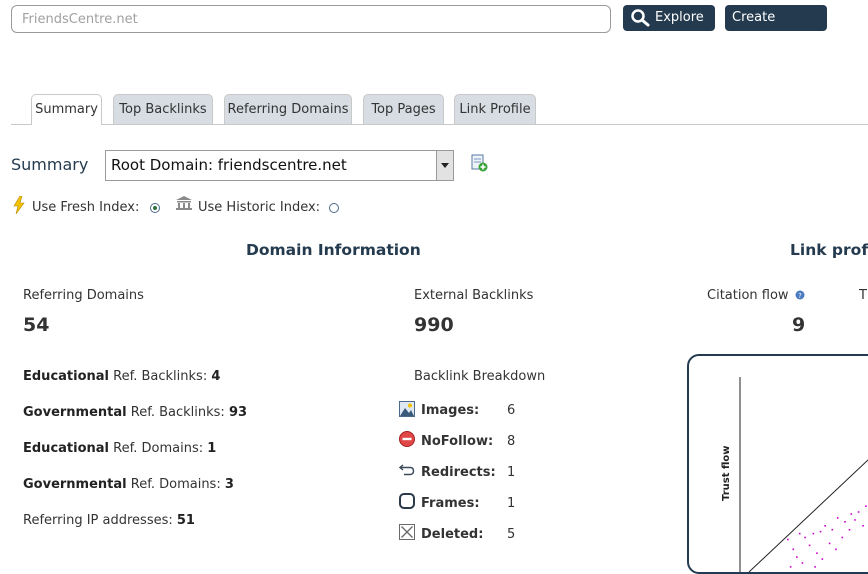  What do you see at coordinates (827, 536) in the screenshot?
I see `scatter-points` at bounding box center [827, 536].